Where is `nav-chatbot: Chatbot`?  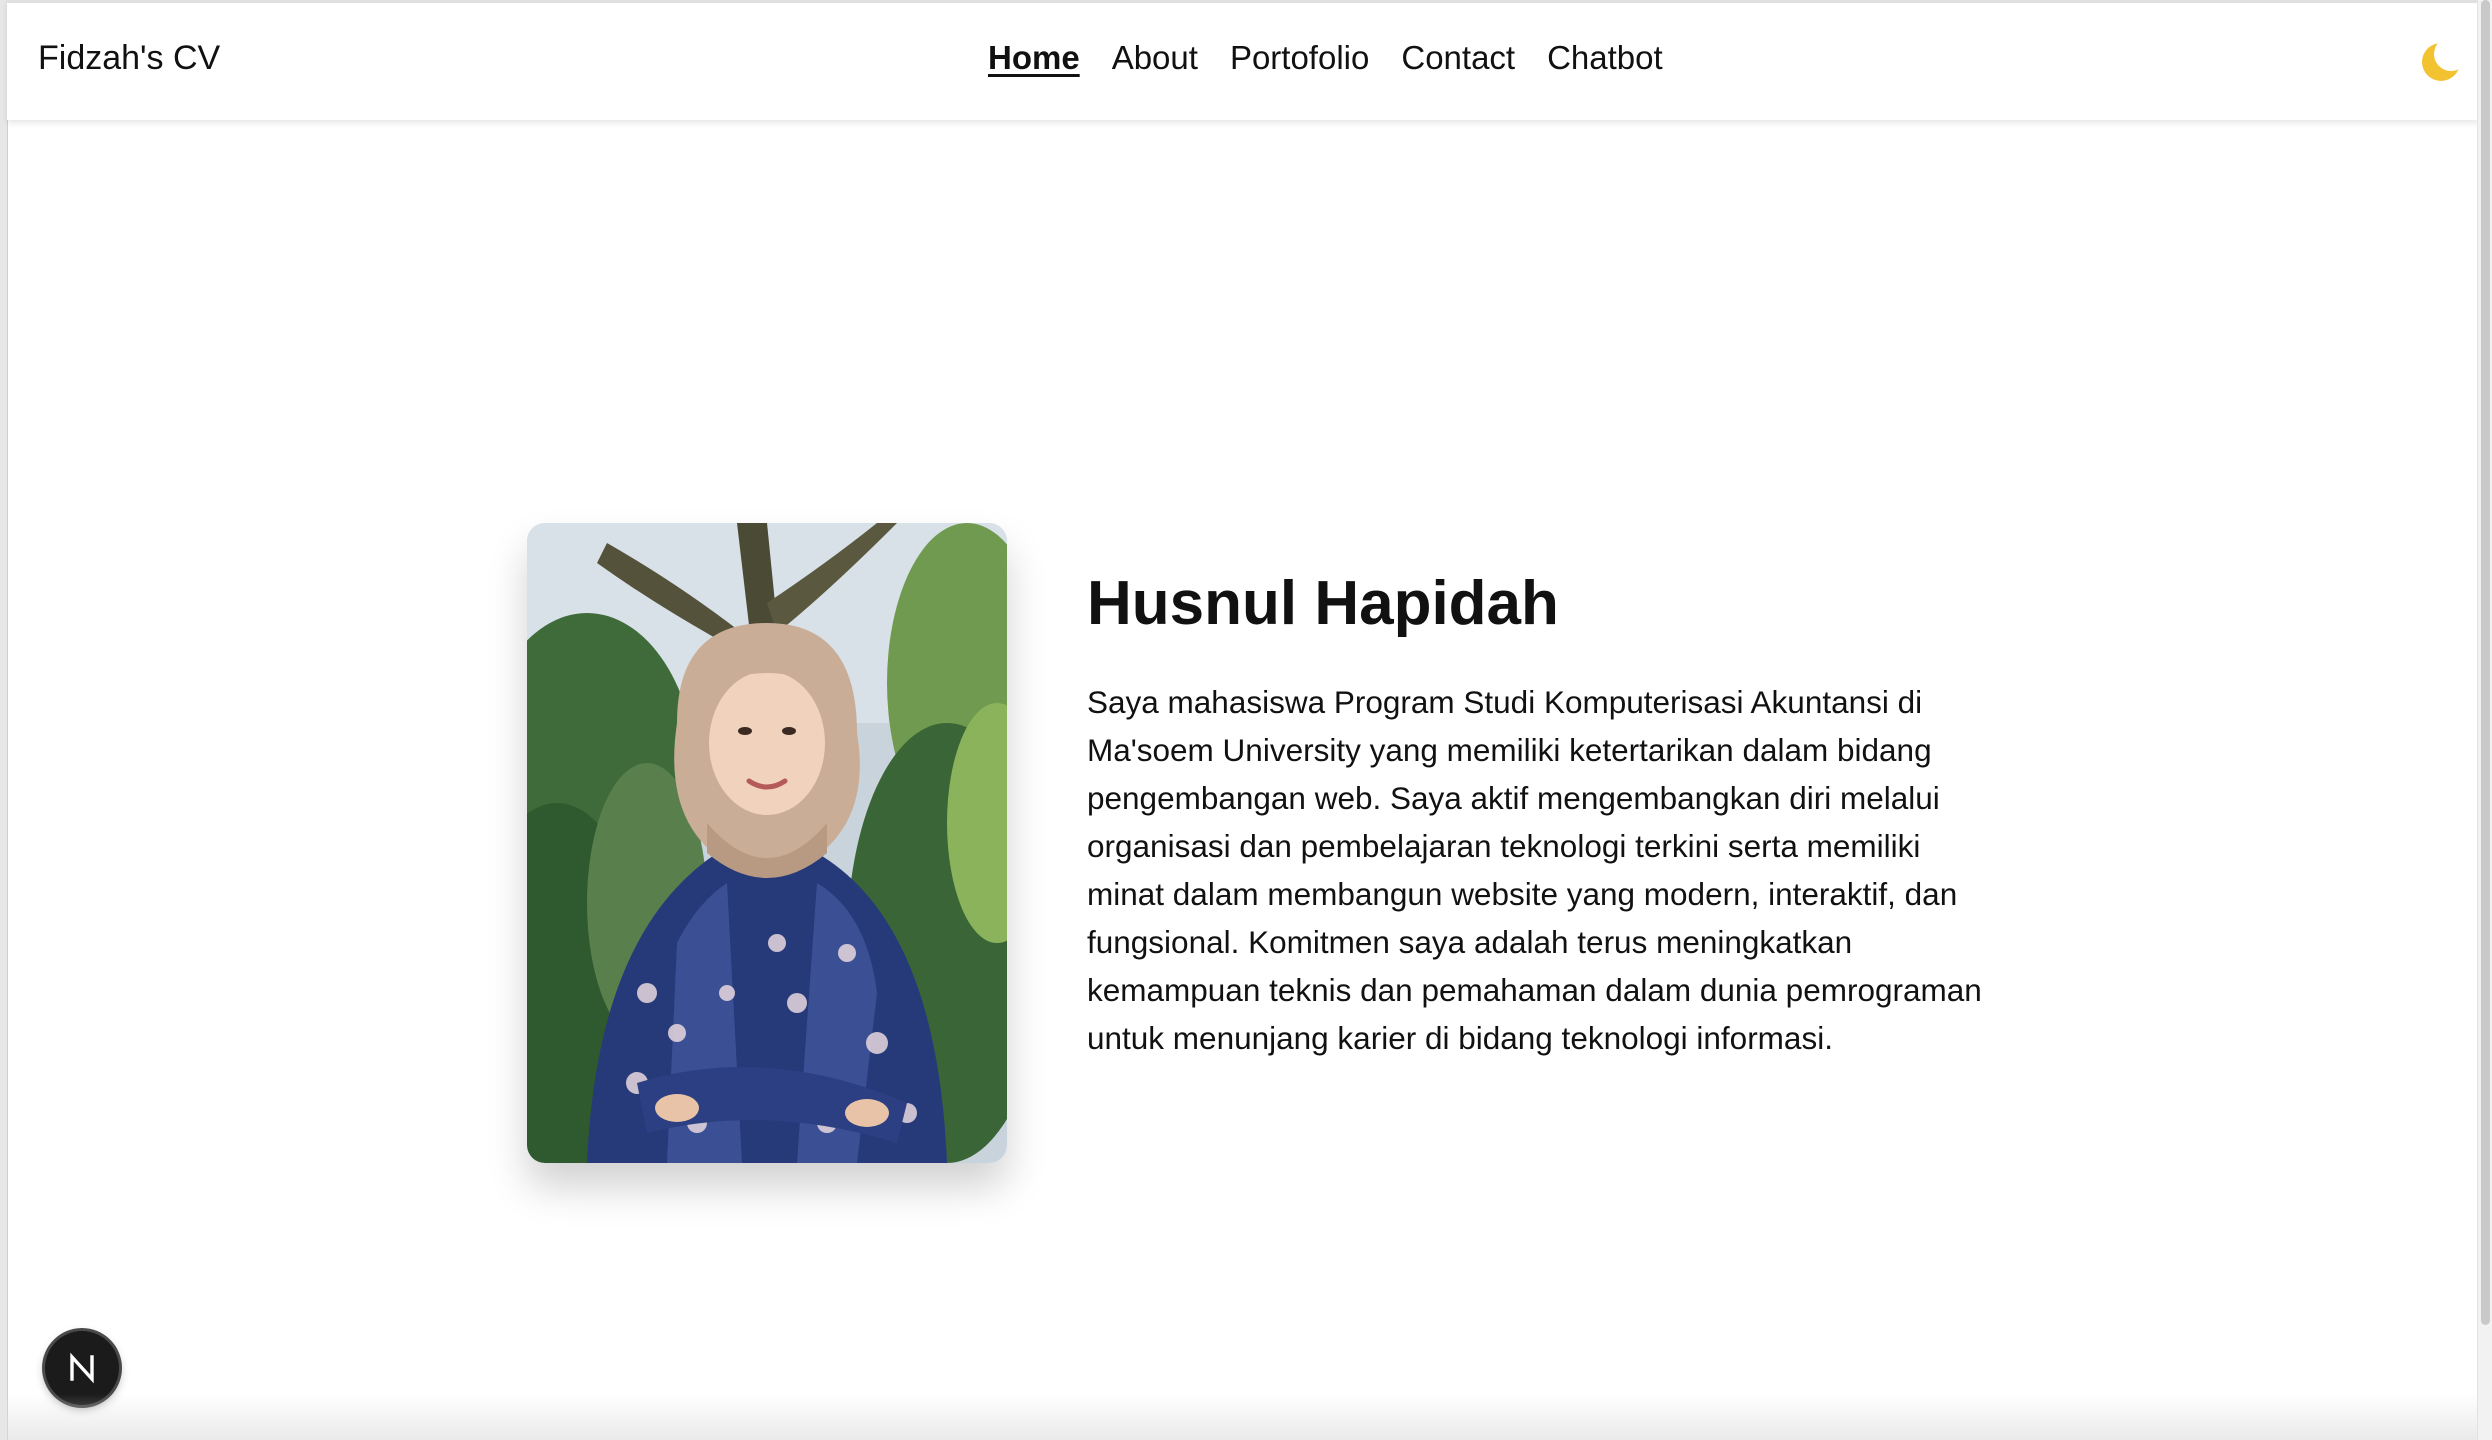
nav-chatbot: Chatbot is located at coordinates (1605, 58).